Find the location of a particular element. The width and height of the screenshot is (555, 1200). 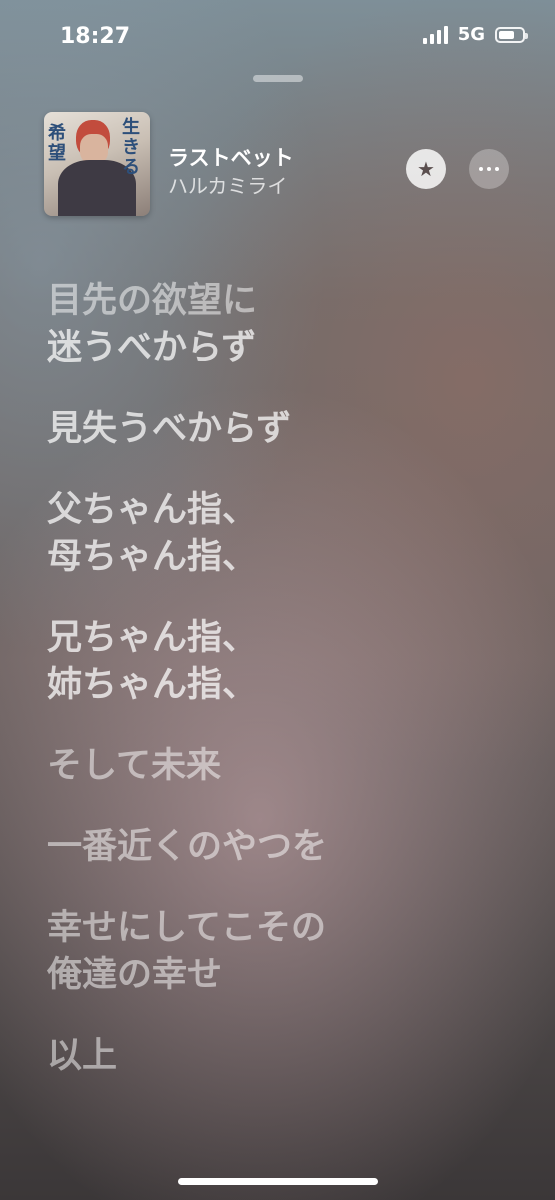

lyric-line: 母ちゃん指、 is located at coordinates (152, 557).